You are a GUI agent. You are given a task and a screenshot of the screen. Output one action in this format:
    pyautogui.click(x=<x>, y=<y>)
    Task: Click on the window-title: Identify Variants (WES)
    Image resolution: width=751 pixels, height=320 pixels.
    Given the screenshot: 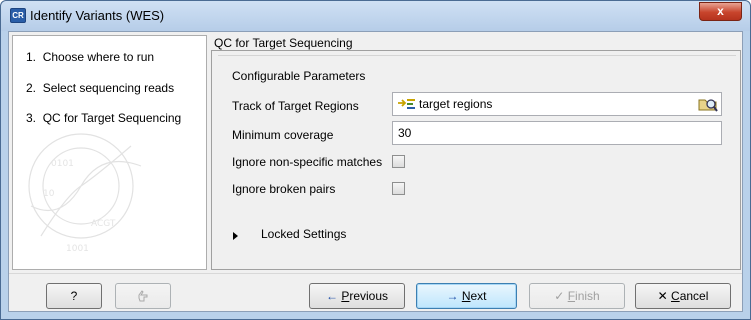 What is the action you would take?
    pyautogui.click(x=97, y=15)
    